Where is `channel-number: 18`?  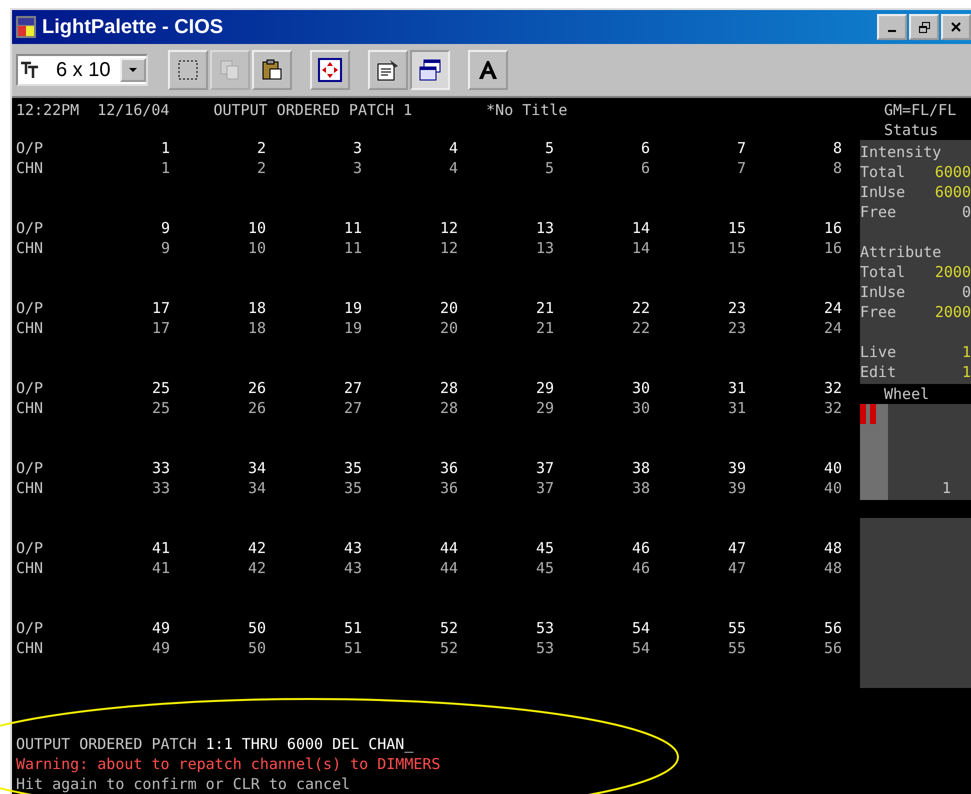
channel-number: 18 is located at coordinates (256, 328).